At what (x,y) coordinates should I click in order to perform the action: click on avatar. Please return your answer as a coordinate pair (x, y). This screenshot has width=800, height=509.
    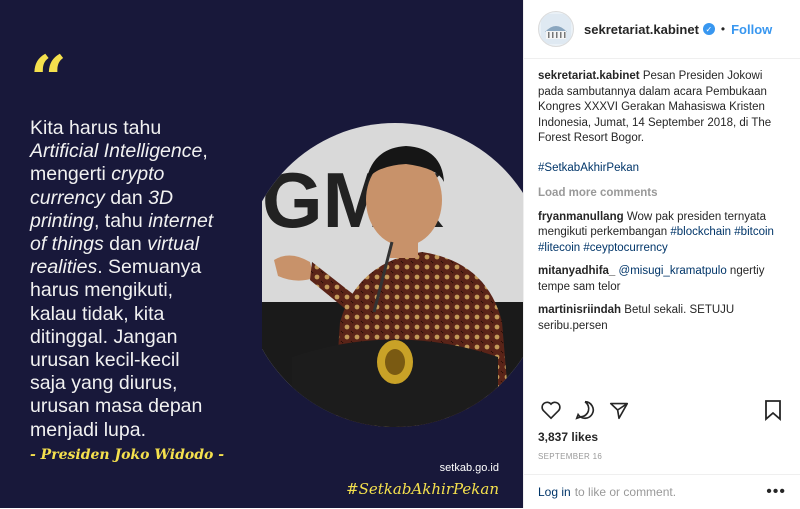
    Looking at the image, I should click on (556, 29).